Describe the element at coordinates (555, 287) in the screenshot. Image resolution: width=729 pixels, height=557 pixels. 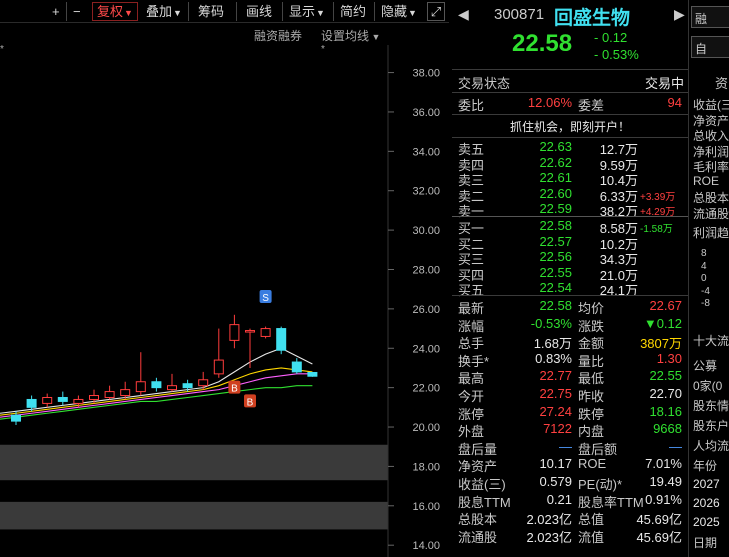
I see `level-price: 22.54` at that location.